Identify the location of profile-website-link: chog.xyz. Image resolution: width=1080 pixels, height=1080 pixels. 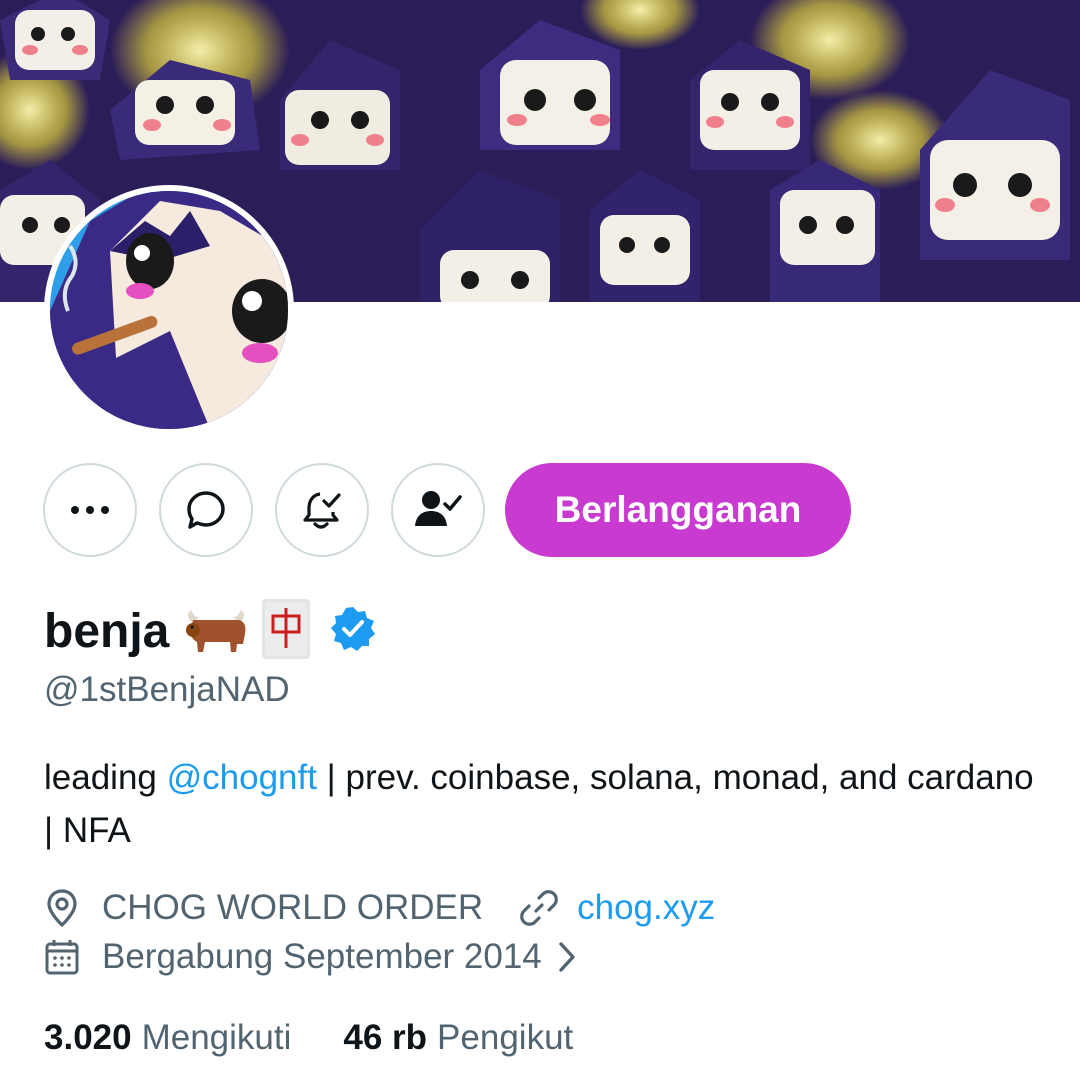
(646, 908).